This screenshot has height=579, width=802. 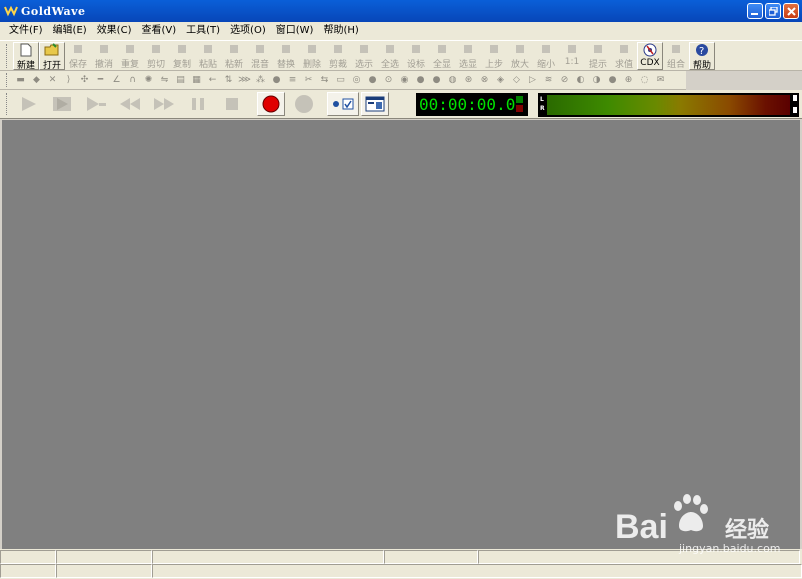 I want to click on effect-tool-icon: ━, so click(x=100, y=80).